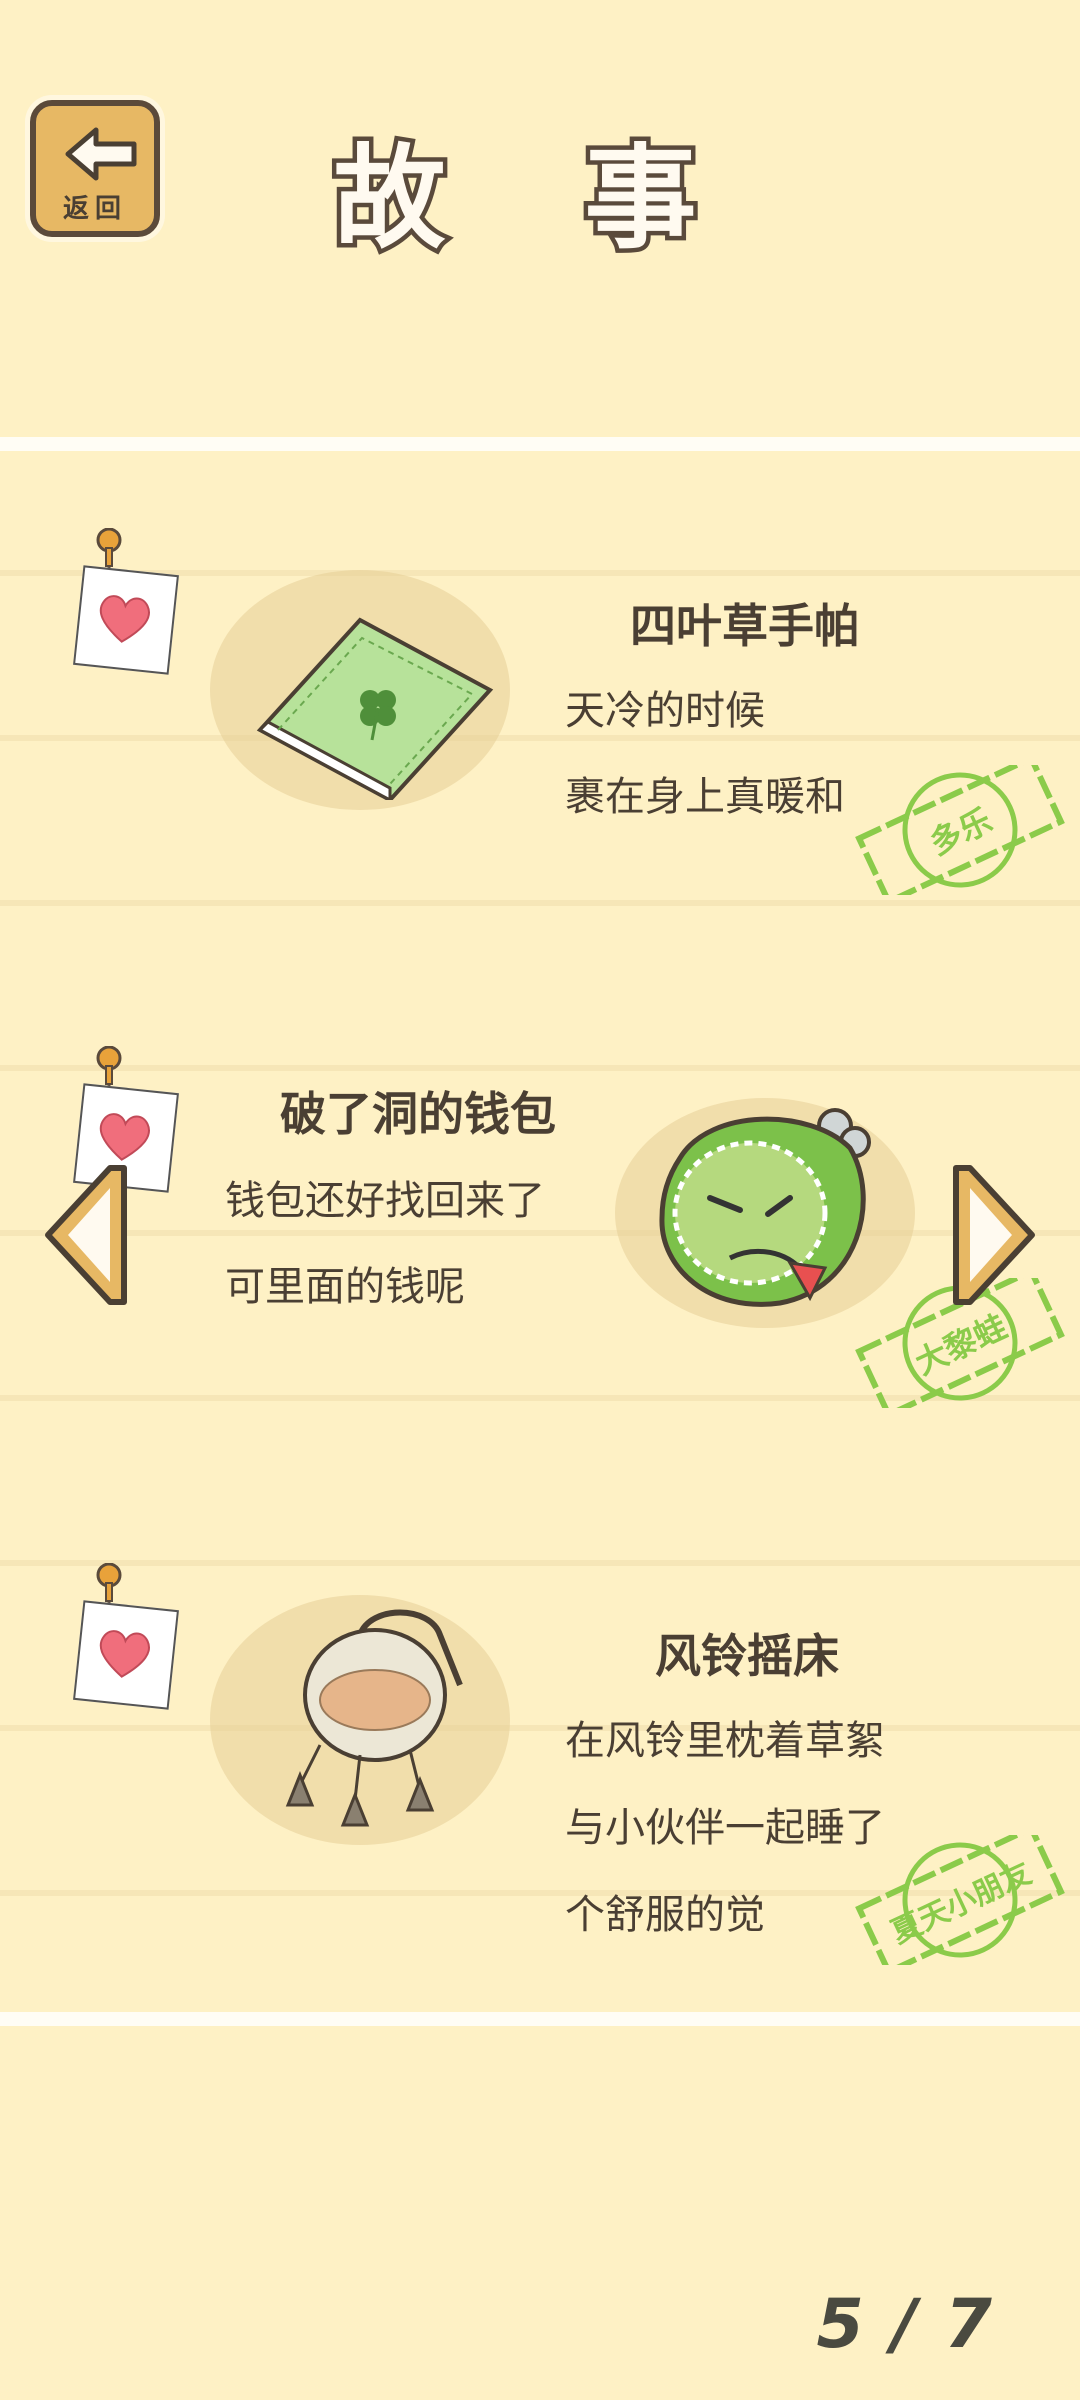 This screenshot has width=1080, height=2400. Describe the element at coordinates (385, 1201) in the screenshot. I see `story-text-line: 钱包还好找回来了` at that location.